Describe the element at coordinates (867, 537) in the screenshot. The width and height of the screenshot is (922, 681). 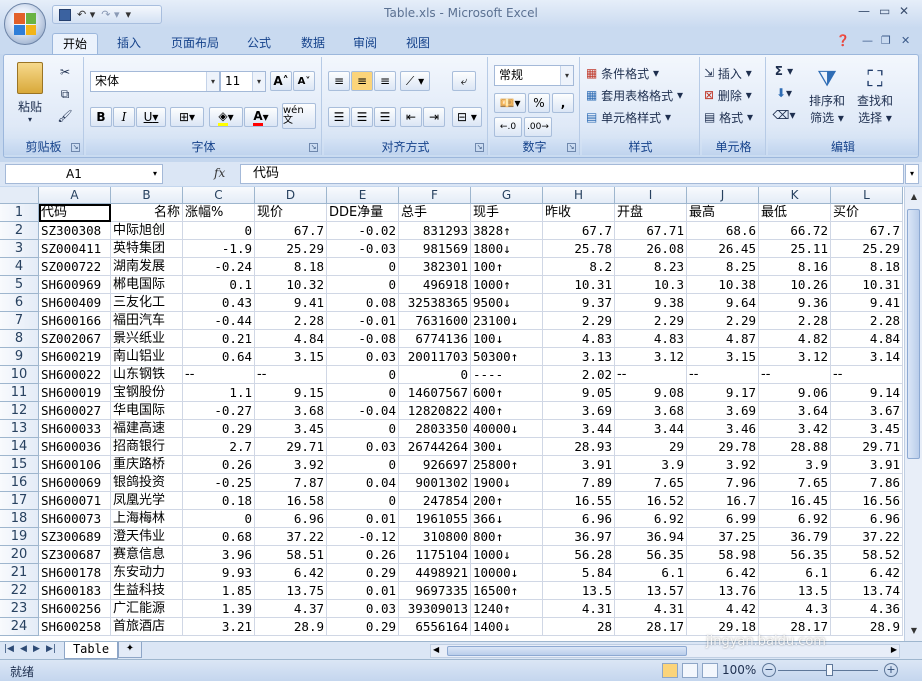
I see `table-cell: 37.22` at that location.